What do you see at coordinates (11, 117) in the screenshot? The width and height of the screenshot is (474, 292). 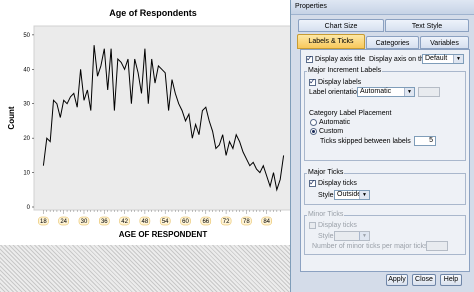 I see `y-axis-label: Count` at bounding box center [11, 117].